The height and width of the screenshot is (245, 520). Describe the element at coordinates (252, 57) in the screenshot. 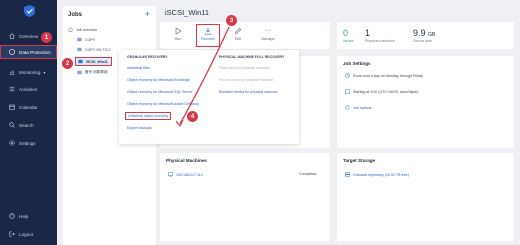

I see `full-recovery-heading: PHYSICAL MACHINE FULL RECOVERY` at that location.